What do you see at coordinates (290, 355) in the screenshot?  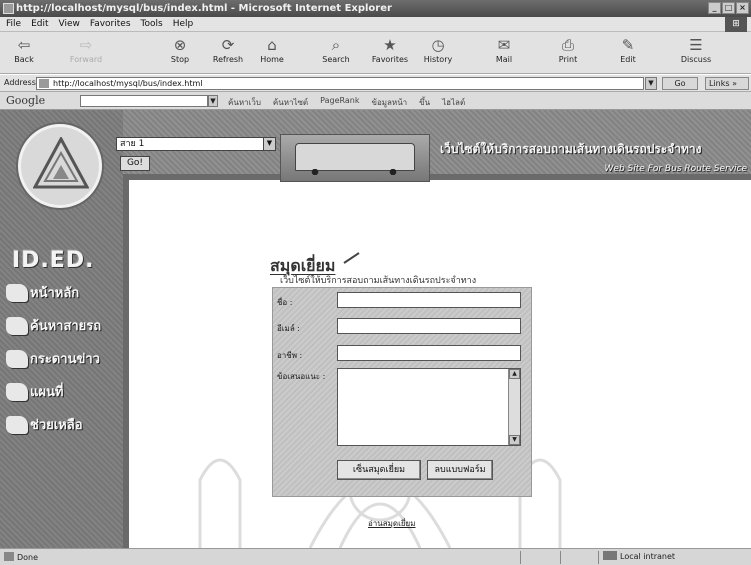 I see `occupation-label: อาชีพ :` at bounding box center [290, 355].